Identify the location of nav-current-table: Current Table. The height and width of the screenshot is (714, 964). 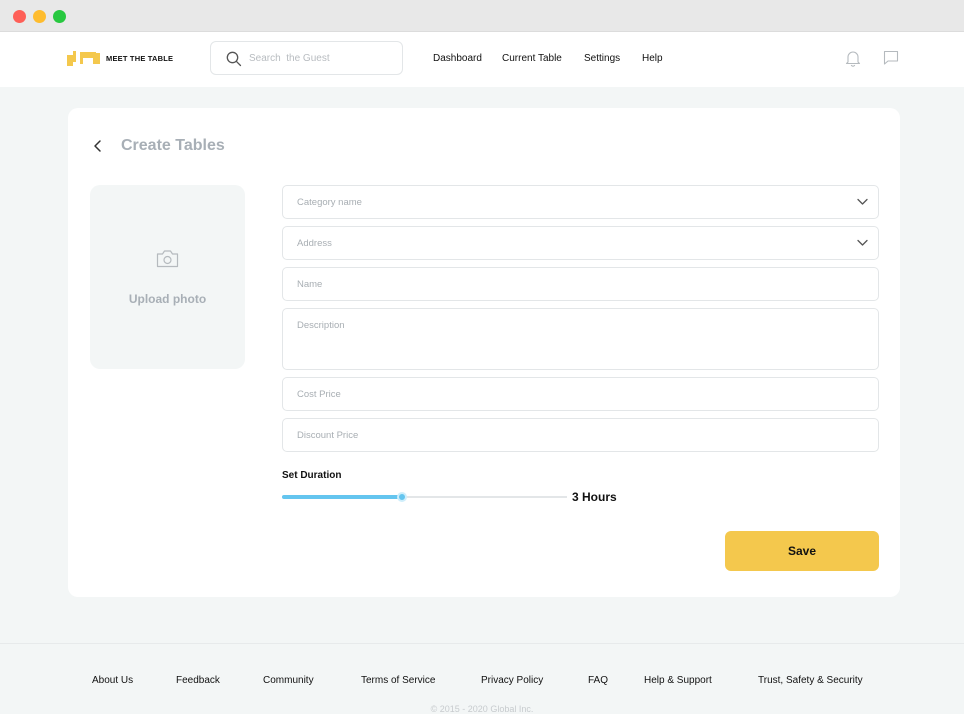
(532, 58).